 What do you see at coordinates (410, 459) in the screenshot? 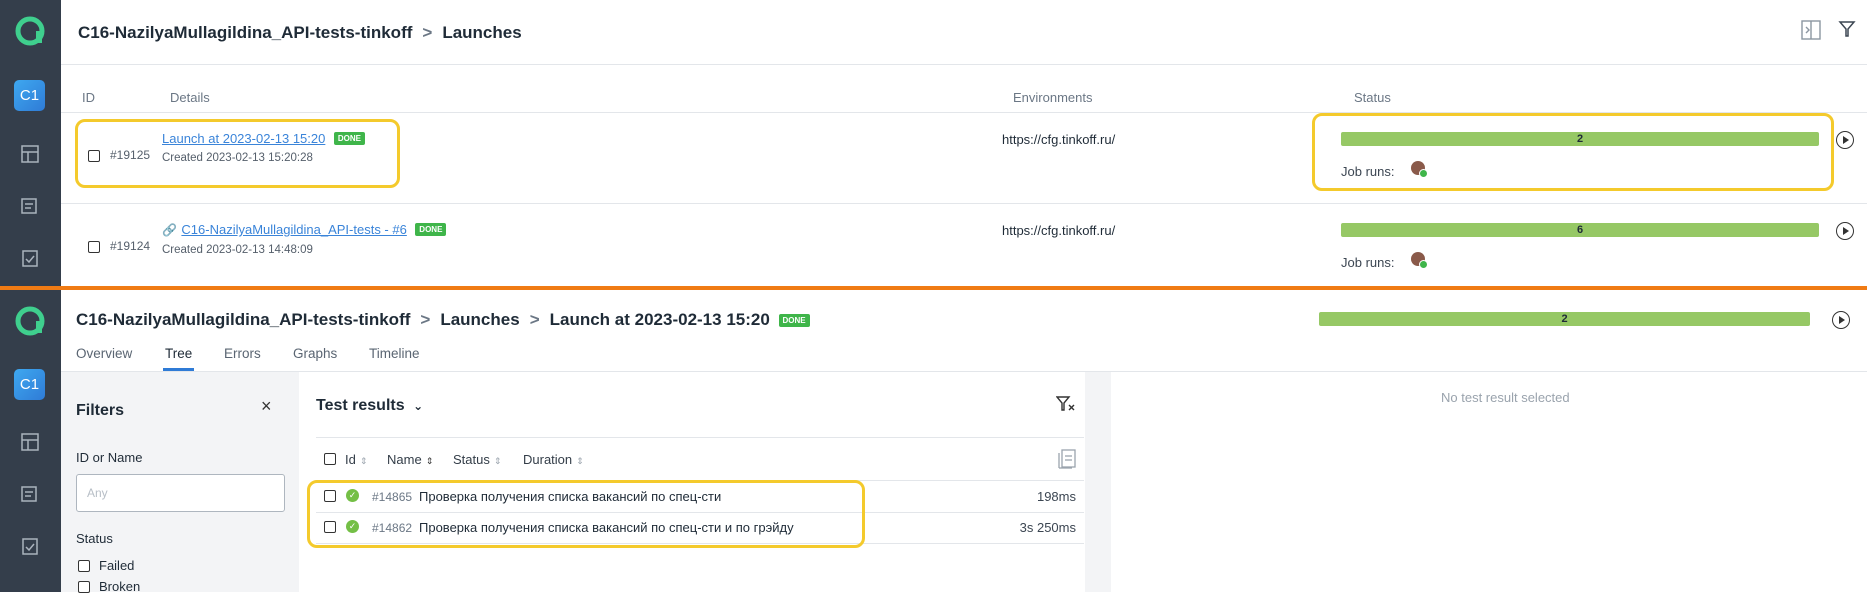
I see `col-name: Name ⇕` at bounding box center [410, 459].